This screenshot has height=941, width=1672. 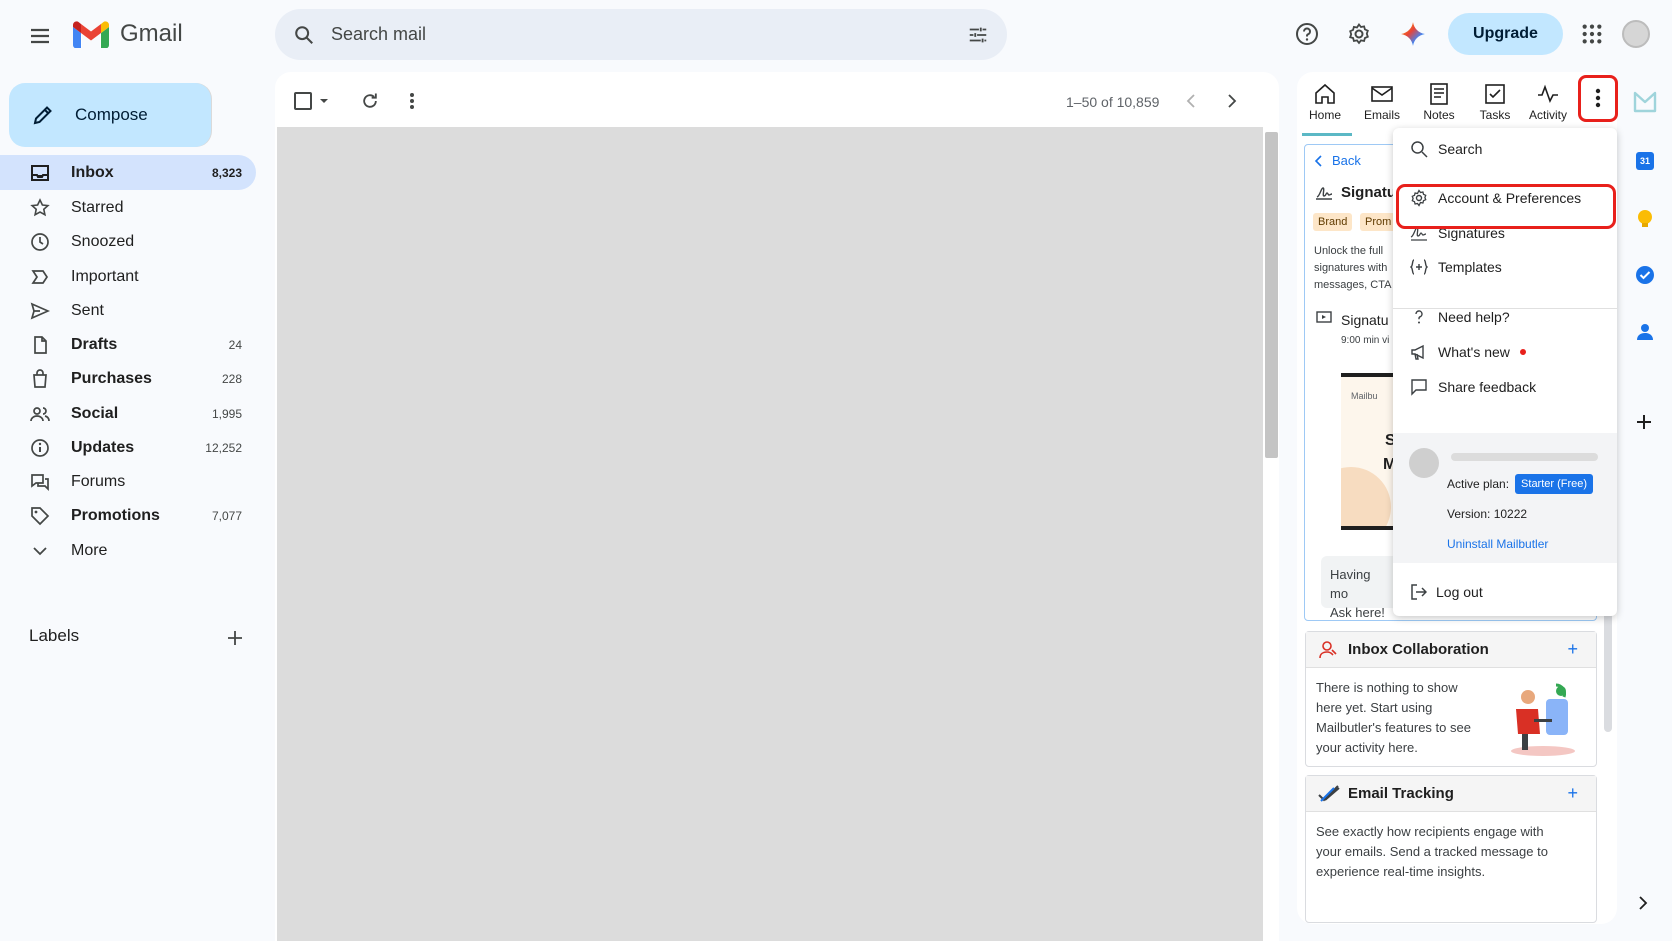 What do you see at coordinates (1487, 387) in the screenshot?
I see `menu-item-label: Share feedback` at bounding box center [1487, 387].